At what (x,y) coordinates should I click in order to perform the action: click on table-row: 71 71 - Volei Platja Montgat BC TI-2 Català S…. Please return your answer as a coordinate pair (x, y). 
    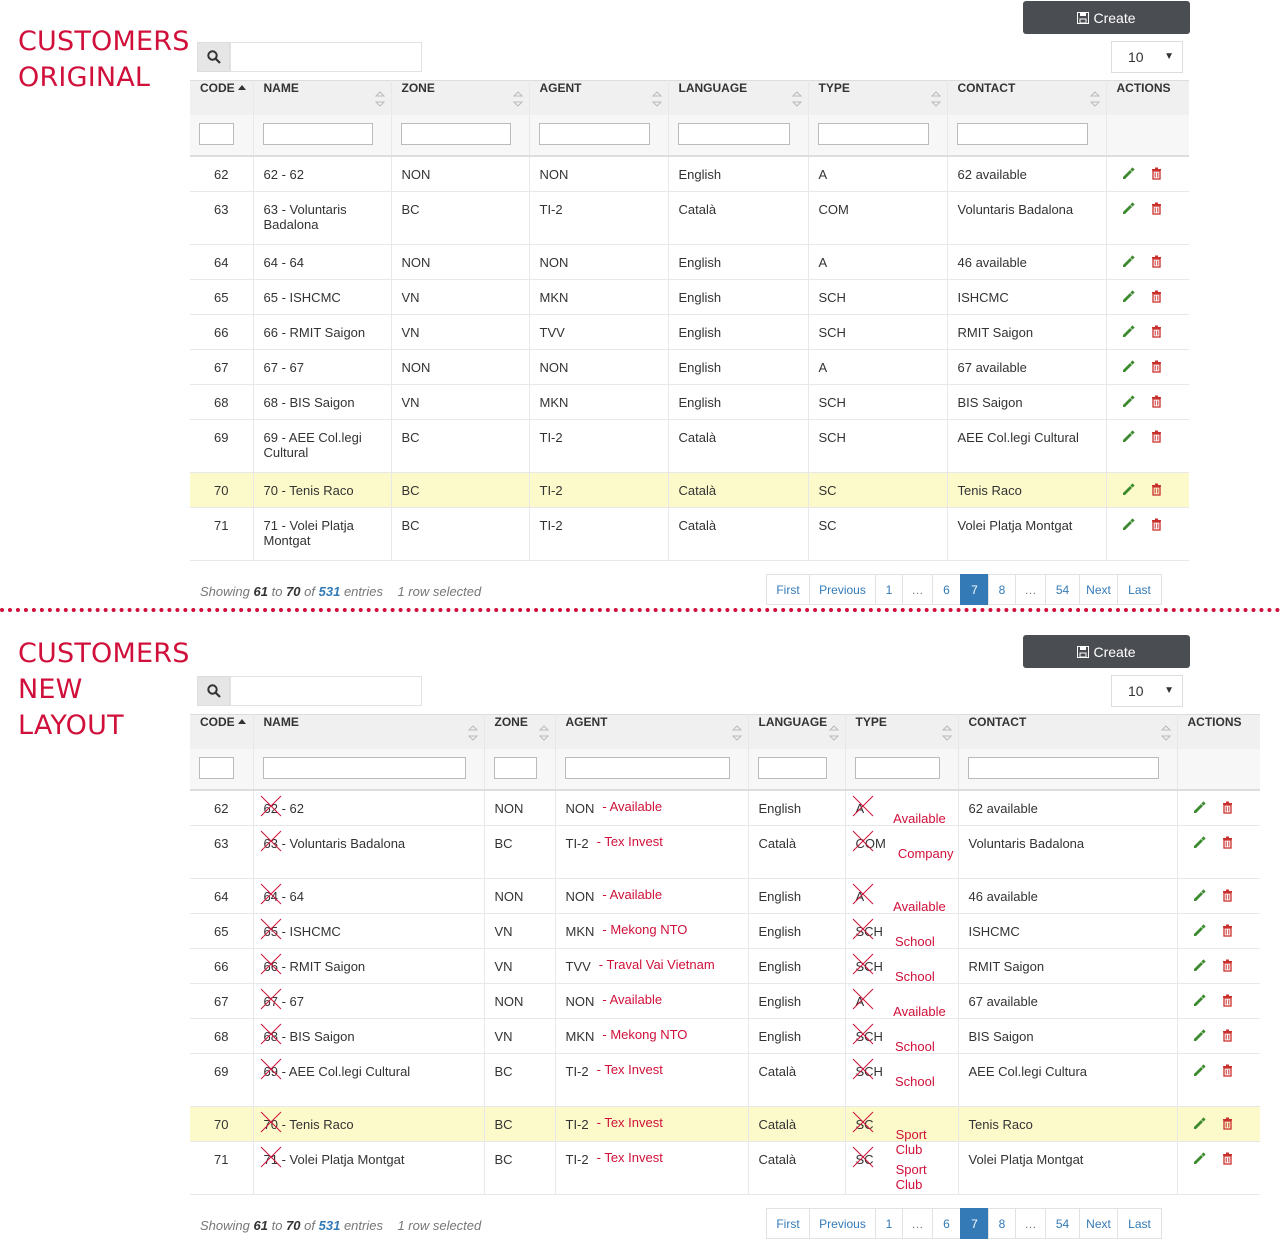
    Looking at the image, I should click on (689, 534).